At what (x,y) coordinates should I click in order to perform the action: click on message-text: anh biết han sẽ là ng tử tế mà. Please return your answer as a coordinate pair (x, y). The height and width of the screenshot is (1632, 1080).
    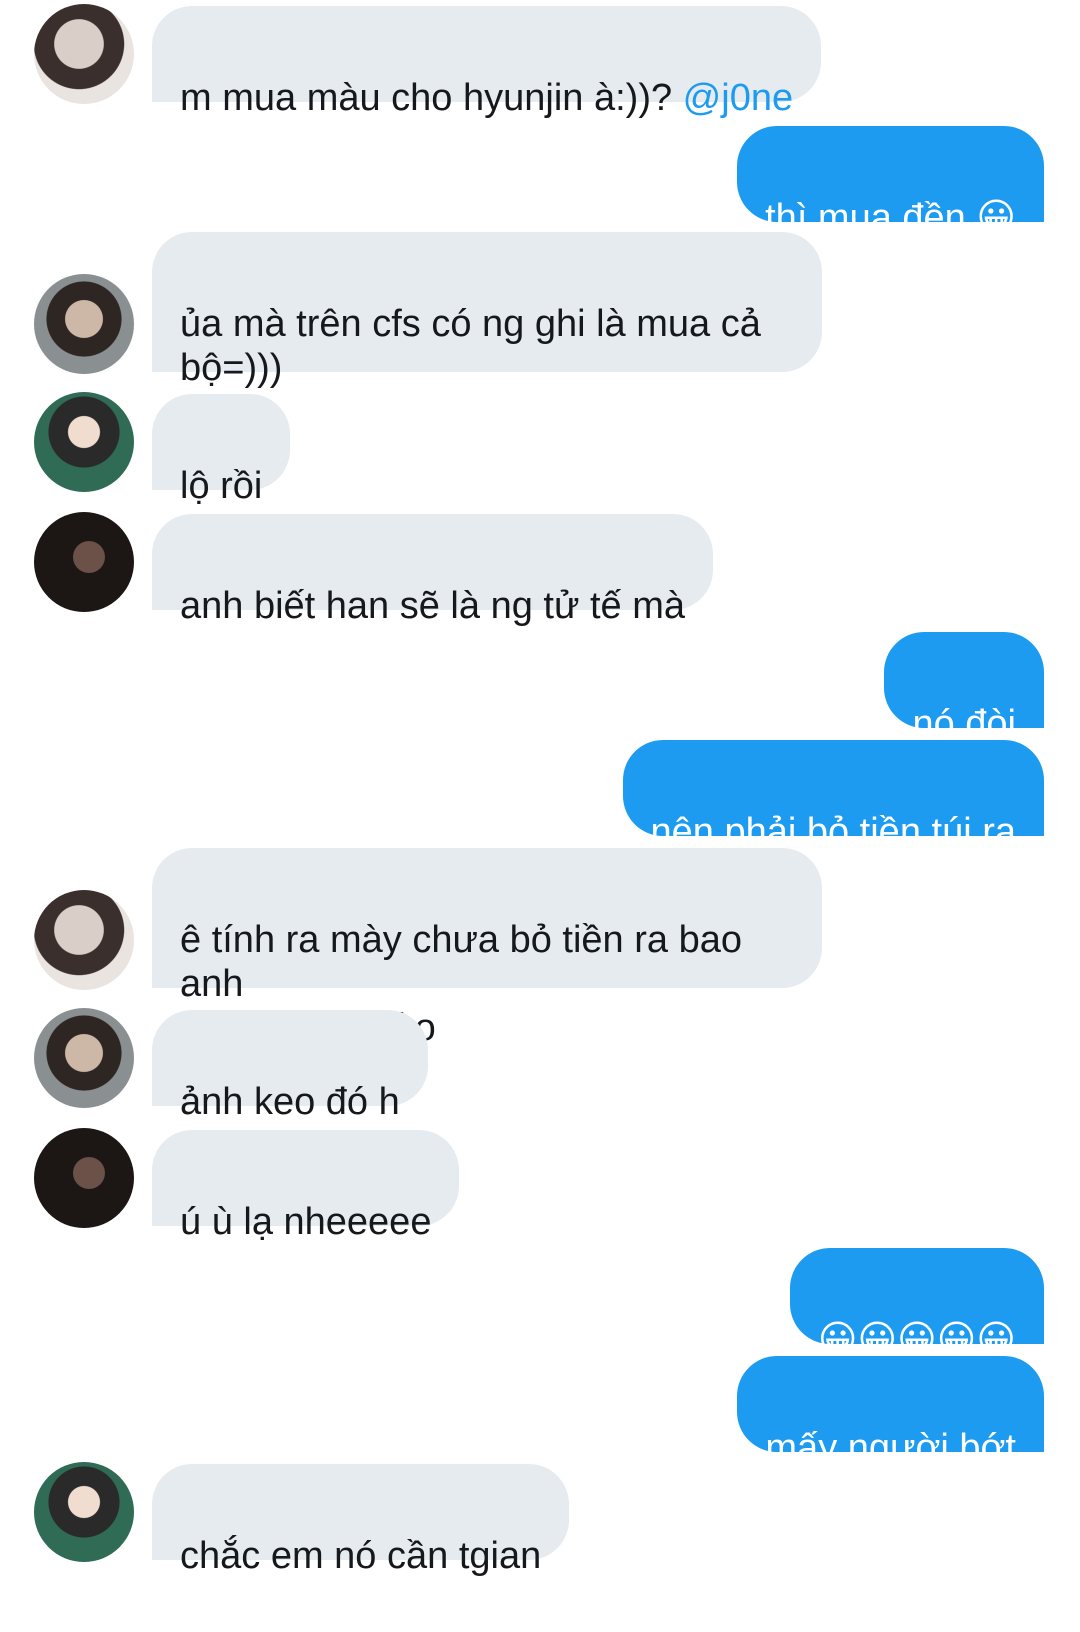
    Looking at the image, I should click on (432, 606).